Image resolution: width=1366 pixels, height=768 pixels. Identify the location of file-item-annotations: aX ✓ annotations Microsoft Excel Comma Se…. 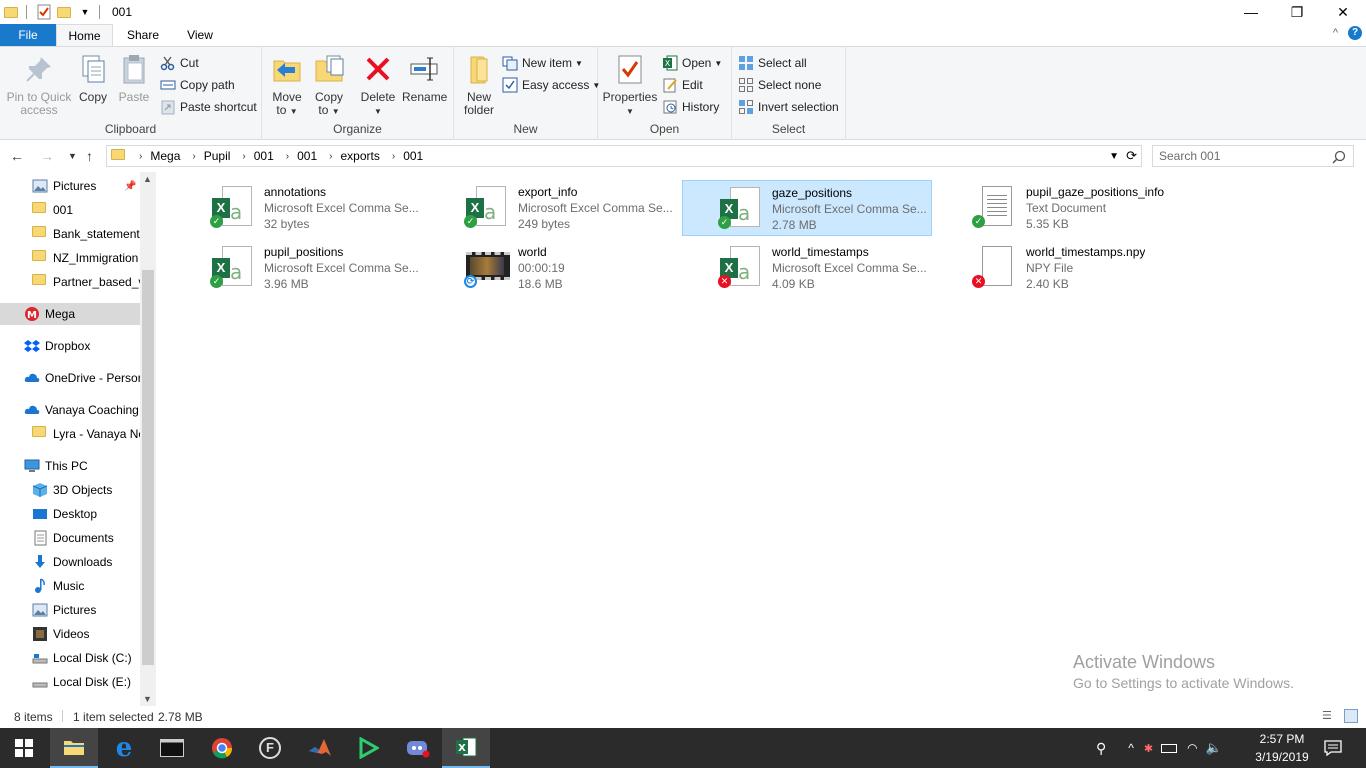
(333, 208).